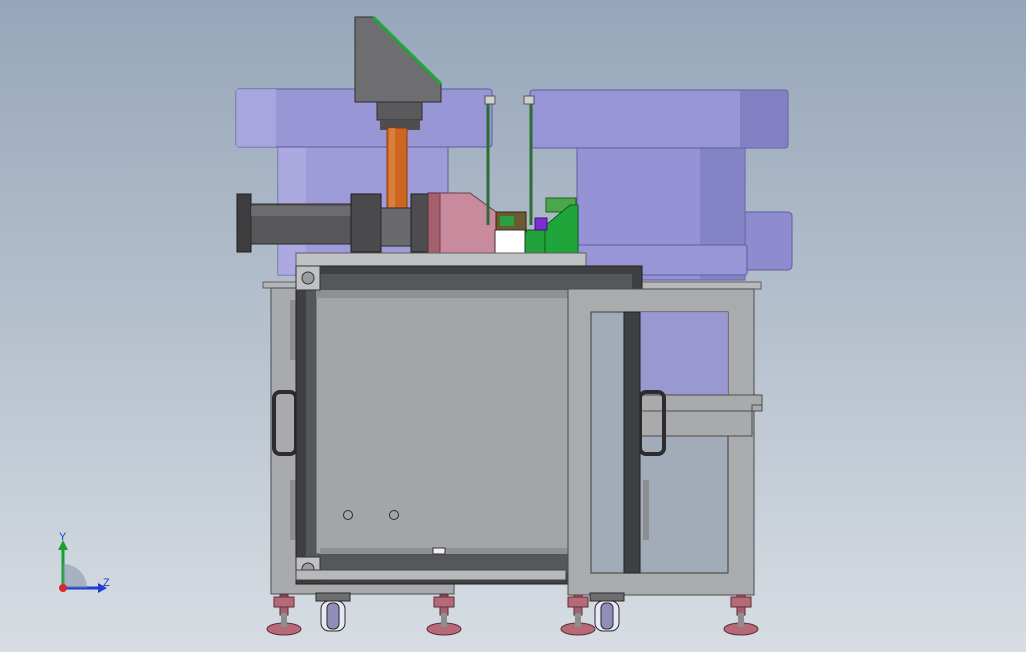 The height and width of the screenshot is (652, 1026). I want to click on right-frame, so click(665, 442).